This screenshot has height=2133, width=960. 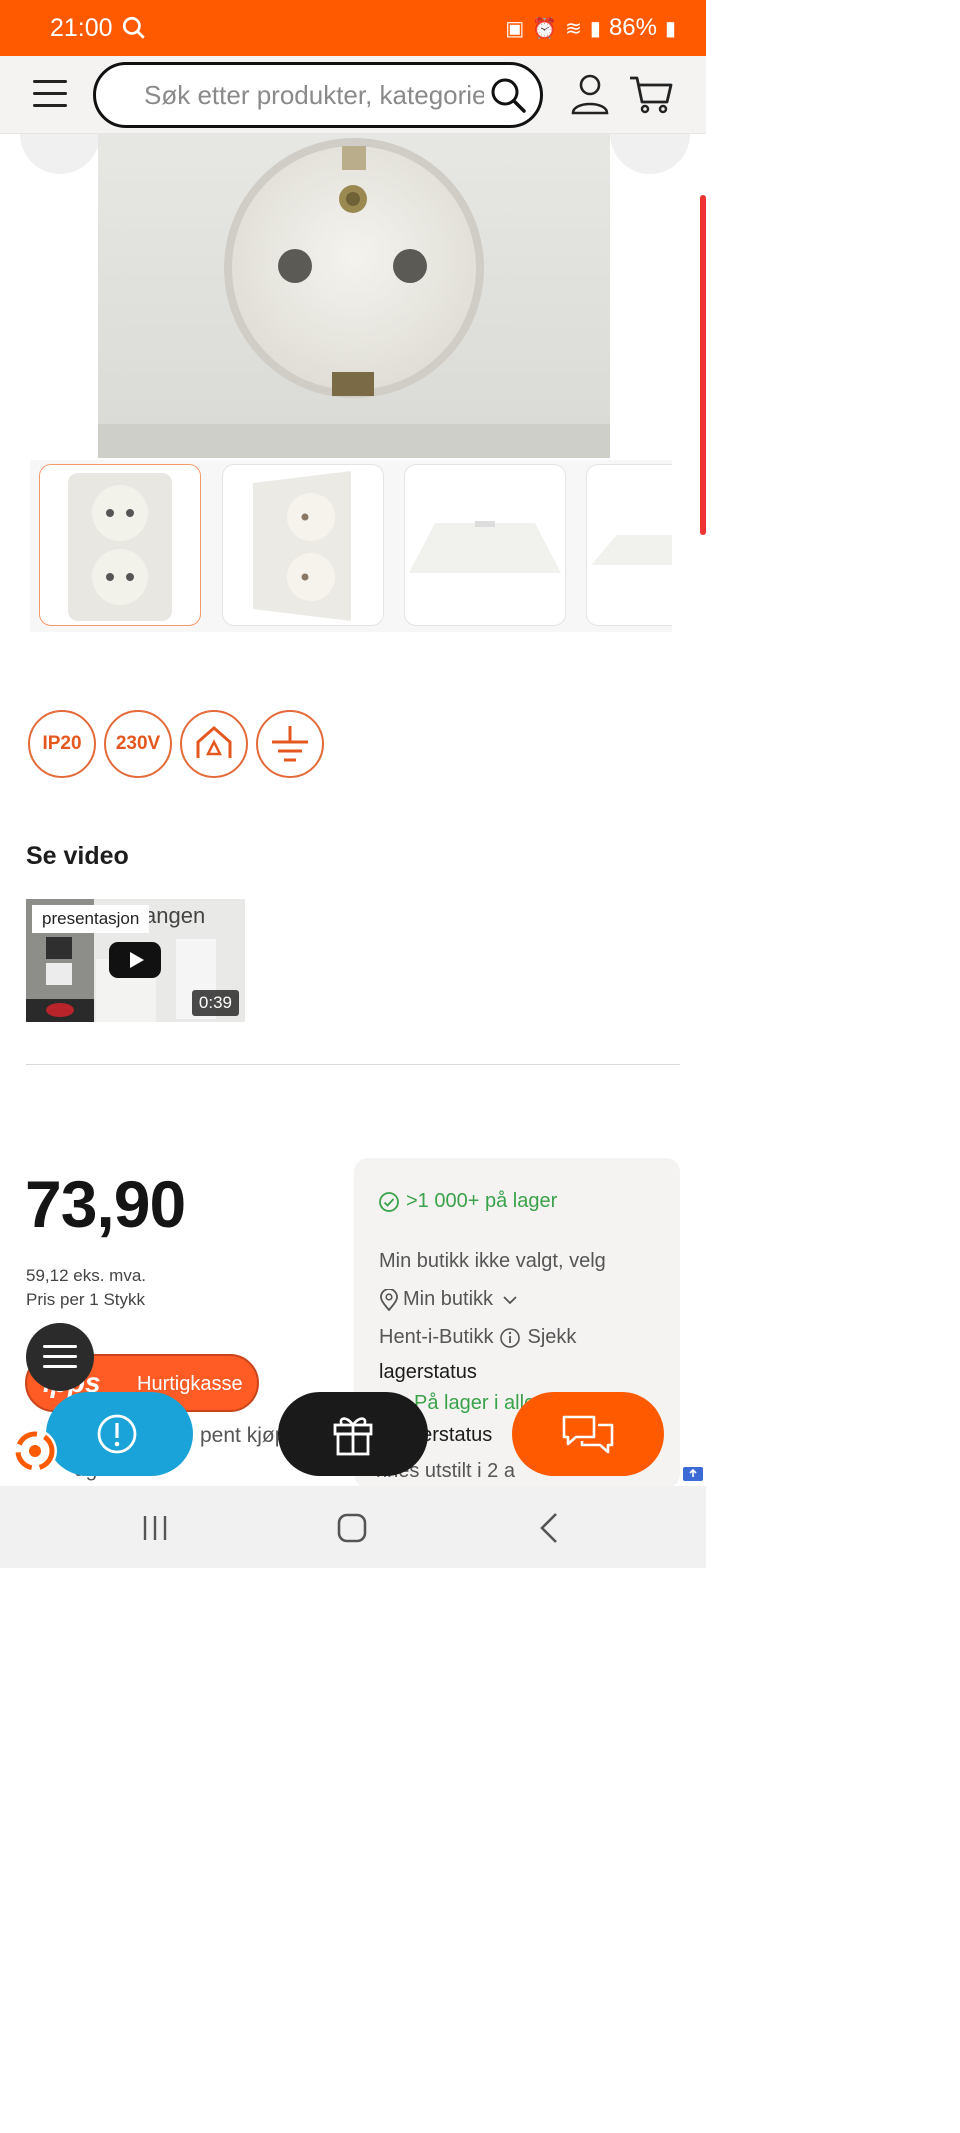 I want to click on feedback-button, so click(x=119, y=1434).